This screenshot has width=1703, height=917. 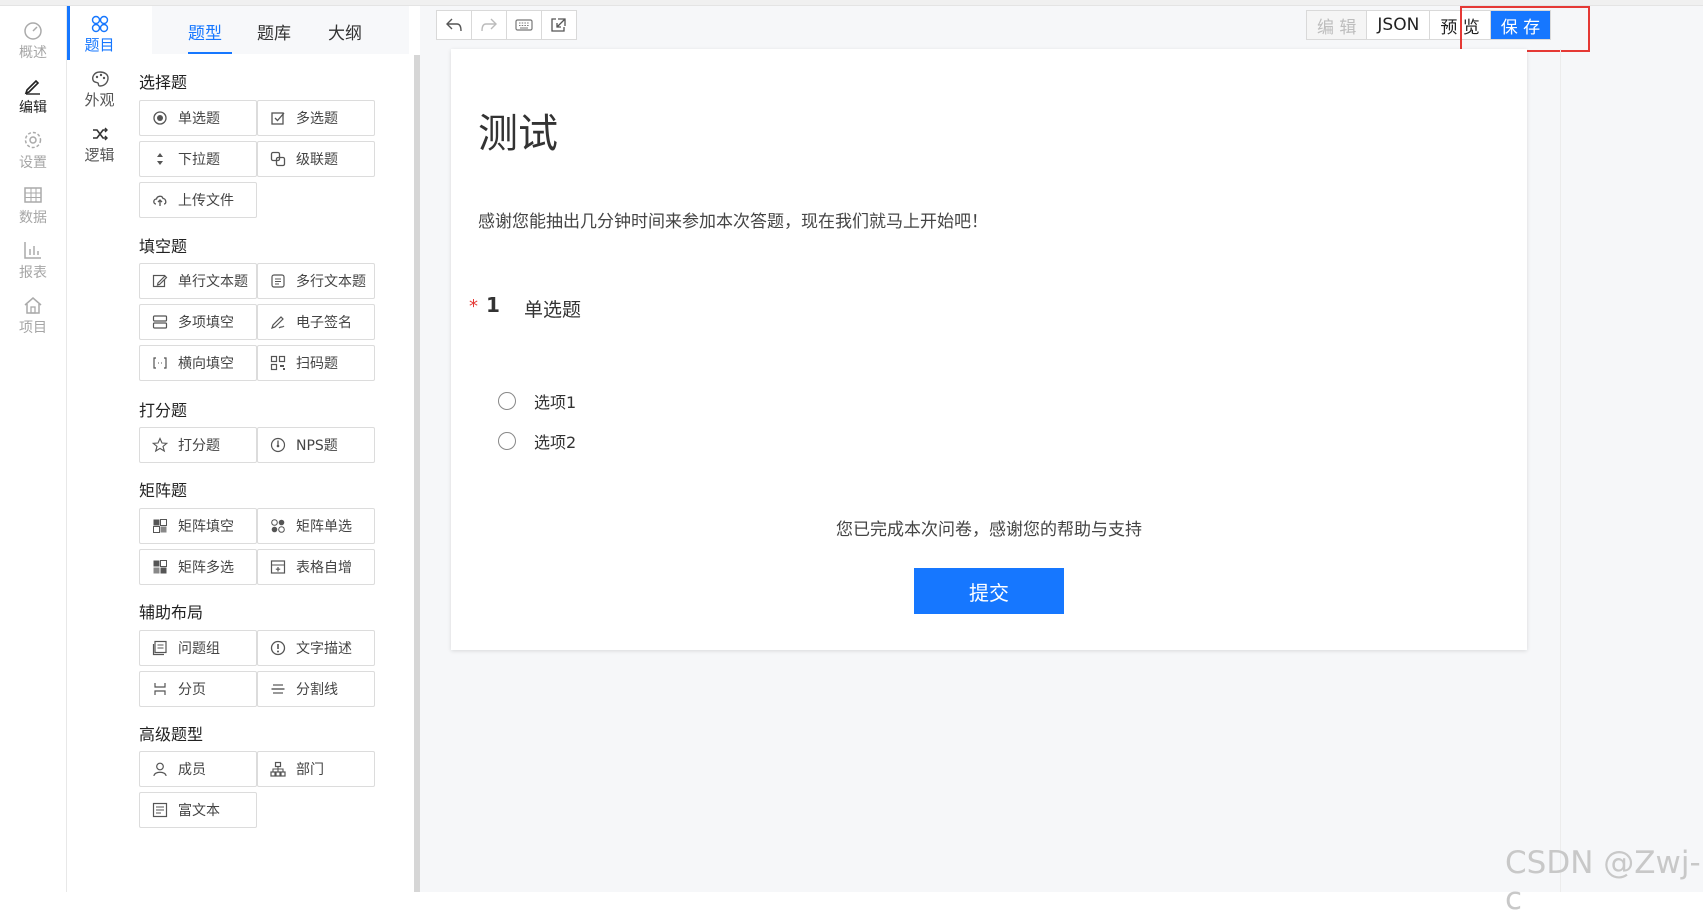 What do you see at coordinates (160, 118) in the screenshot?
I see `radio-icon` at bounding box center [160, 118].